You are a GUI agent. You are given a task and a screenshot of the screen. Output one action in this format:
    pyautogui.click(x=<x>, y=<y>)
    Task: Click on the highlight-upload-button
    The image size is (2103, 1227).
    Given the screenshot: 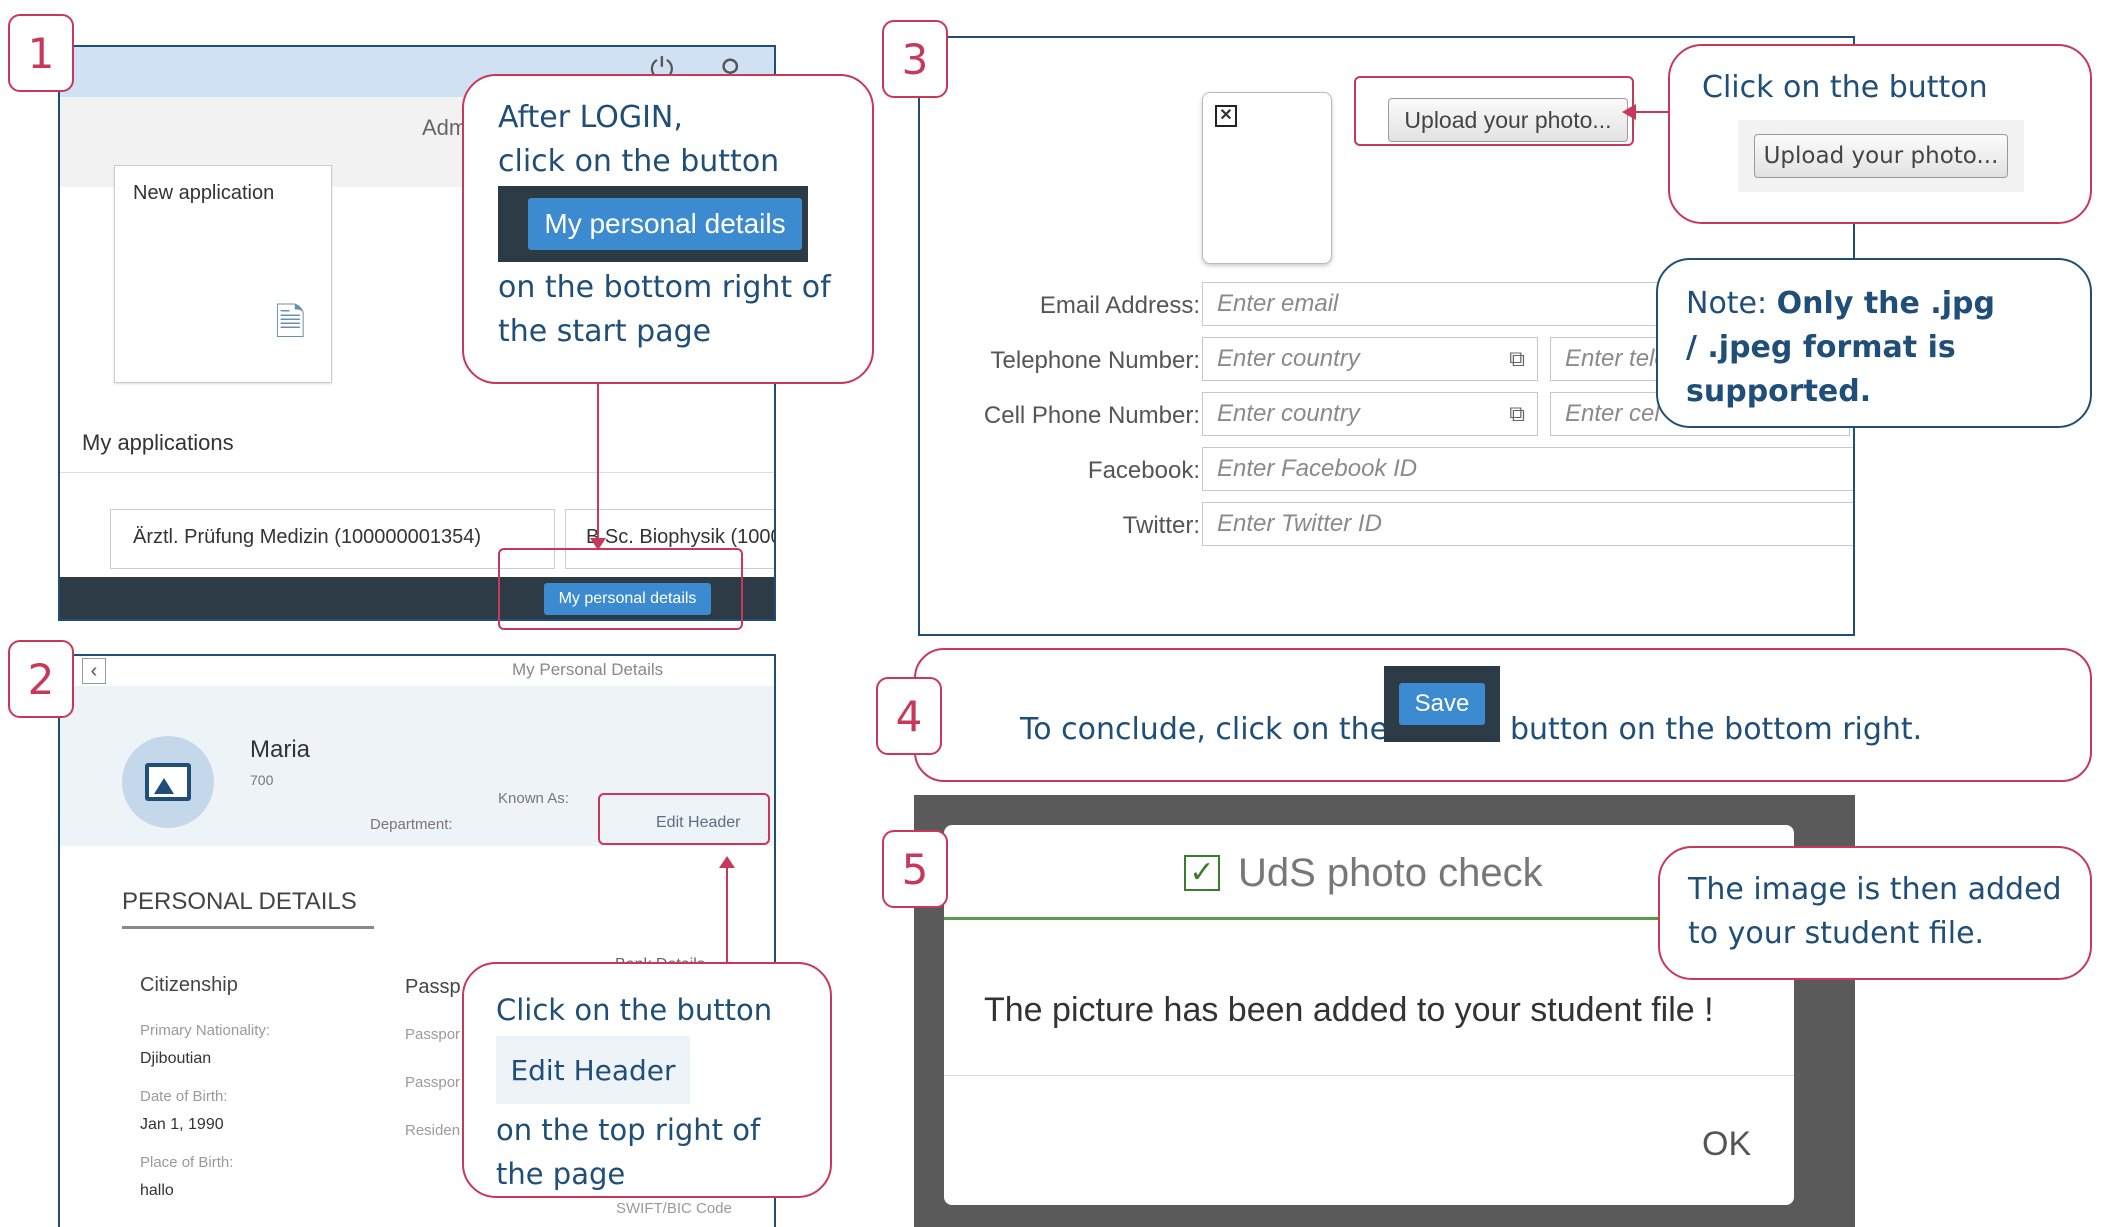 What is the action you would take?
    pyautogui.click(x=1494, y=111)
    